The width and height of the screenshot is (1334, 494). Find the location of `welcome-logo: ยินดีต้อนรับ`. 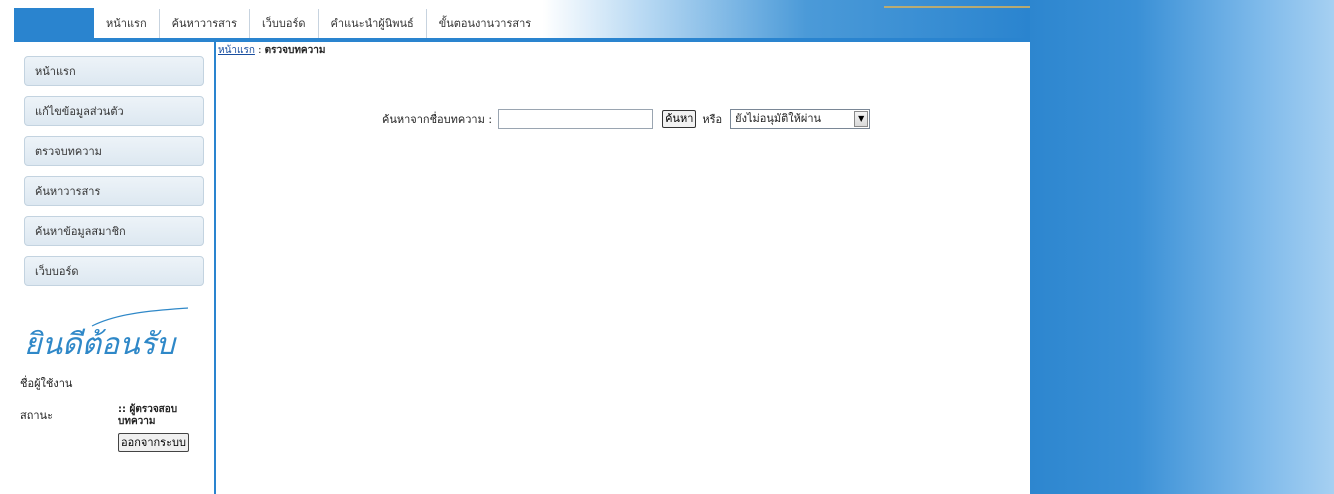

welcome-logo: ยินดีต้อนรับ is located at coordinates (106, 334).